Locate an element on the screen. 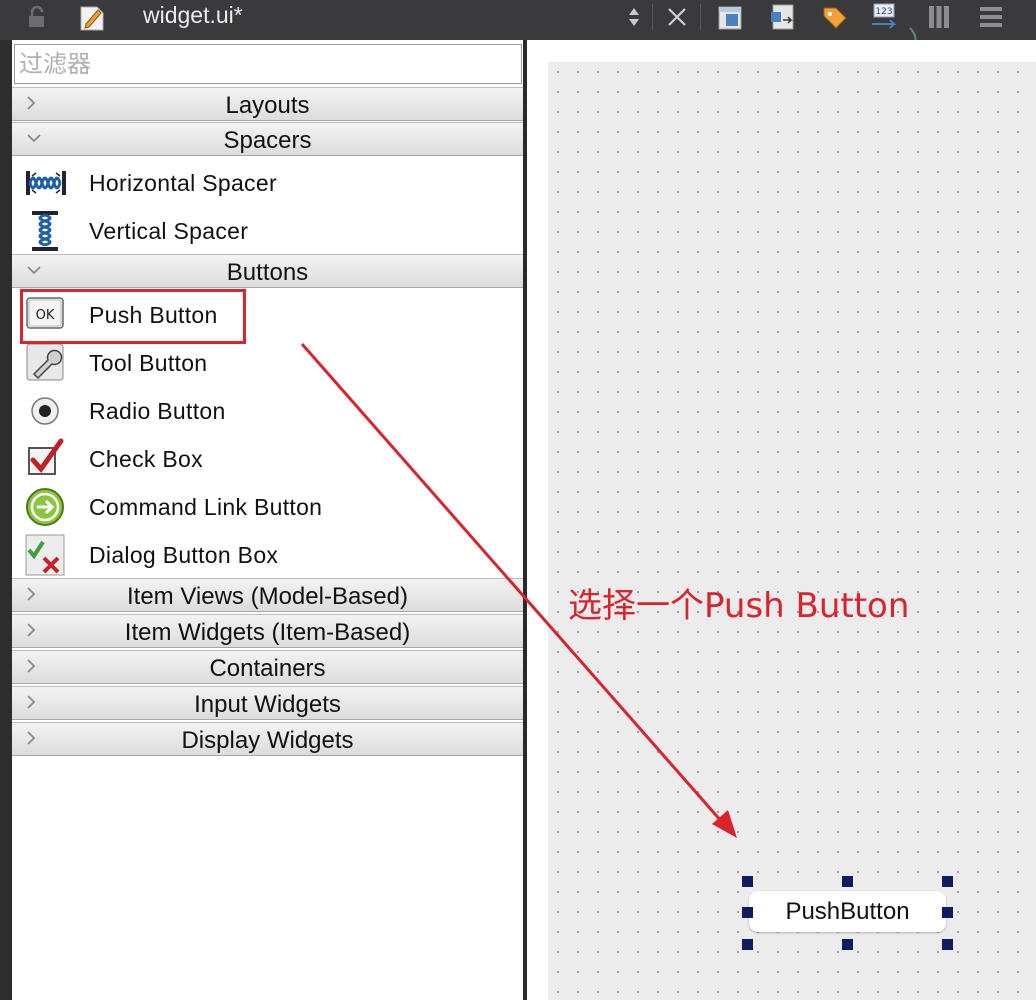 This screenshot has height=1000, width=1036. category-buttons: Buttons is located at coordinates (267, 271).